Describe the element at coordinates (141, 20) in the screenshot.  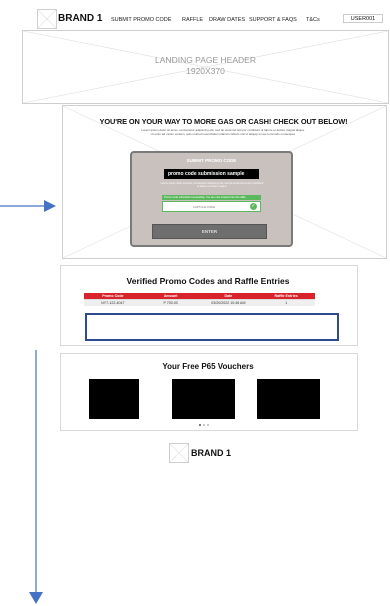
I see `nav-submit-promo-code: SUBMIT PROMO CODE` at that location.